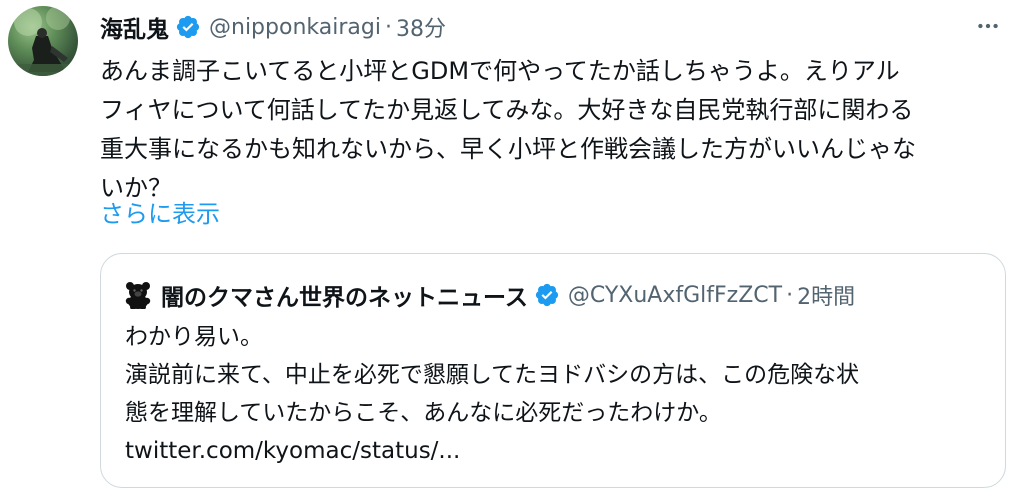 This screenshot has width=1018, height=502. I want to click on quoted-author-display-name: 闇のクマさん世界のネットニュース, so click(344, 298).